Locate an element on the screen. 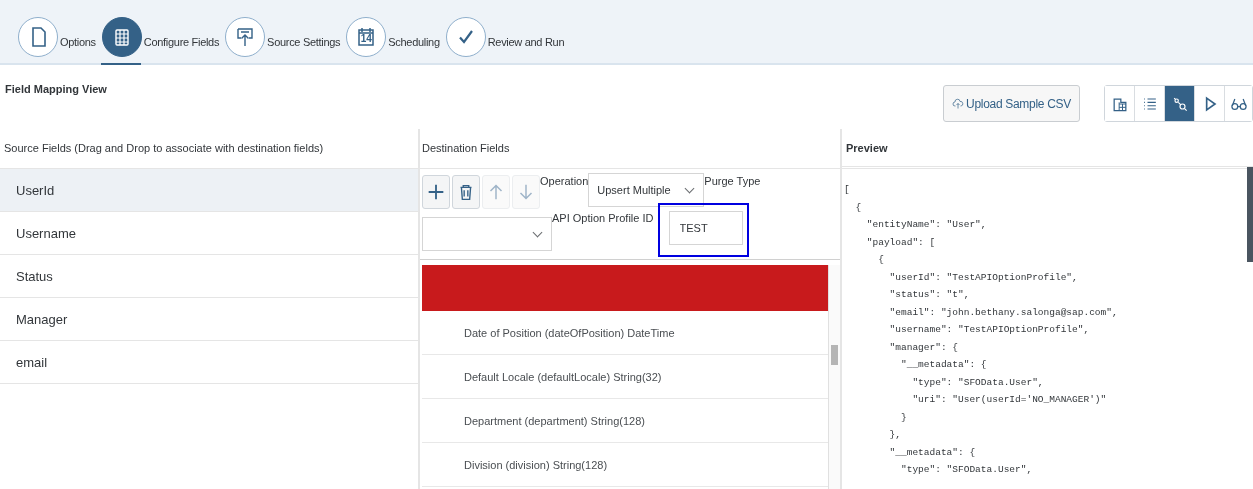 Image resolution: width=1253 pixels, height=489 pixels. code-line: "uri": "User(userId='NO_MANAGER')" is located at coordinates (1009, 400).